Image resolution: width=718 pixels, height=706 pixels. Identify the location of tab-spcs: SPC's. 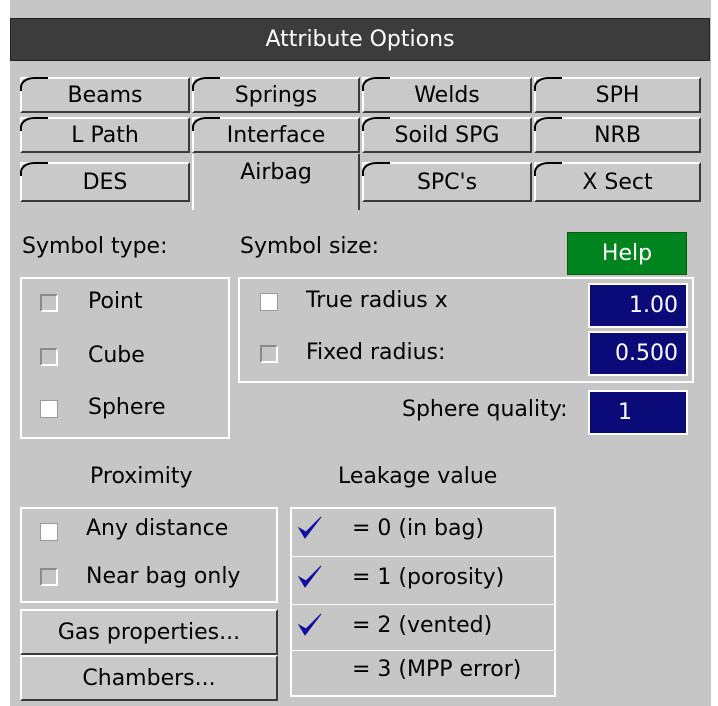
(447, 182).